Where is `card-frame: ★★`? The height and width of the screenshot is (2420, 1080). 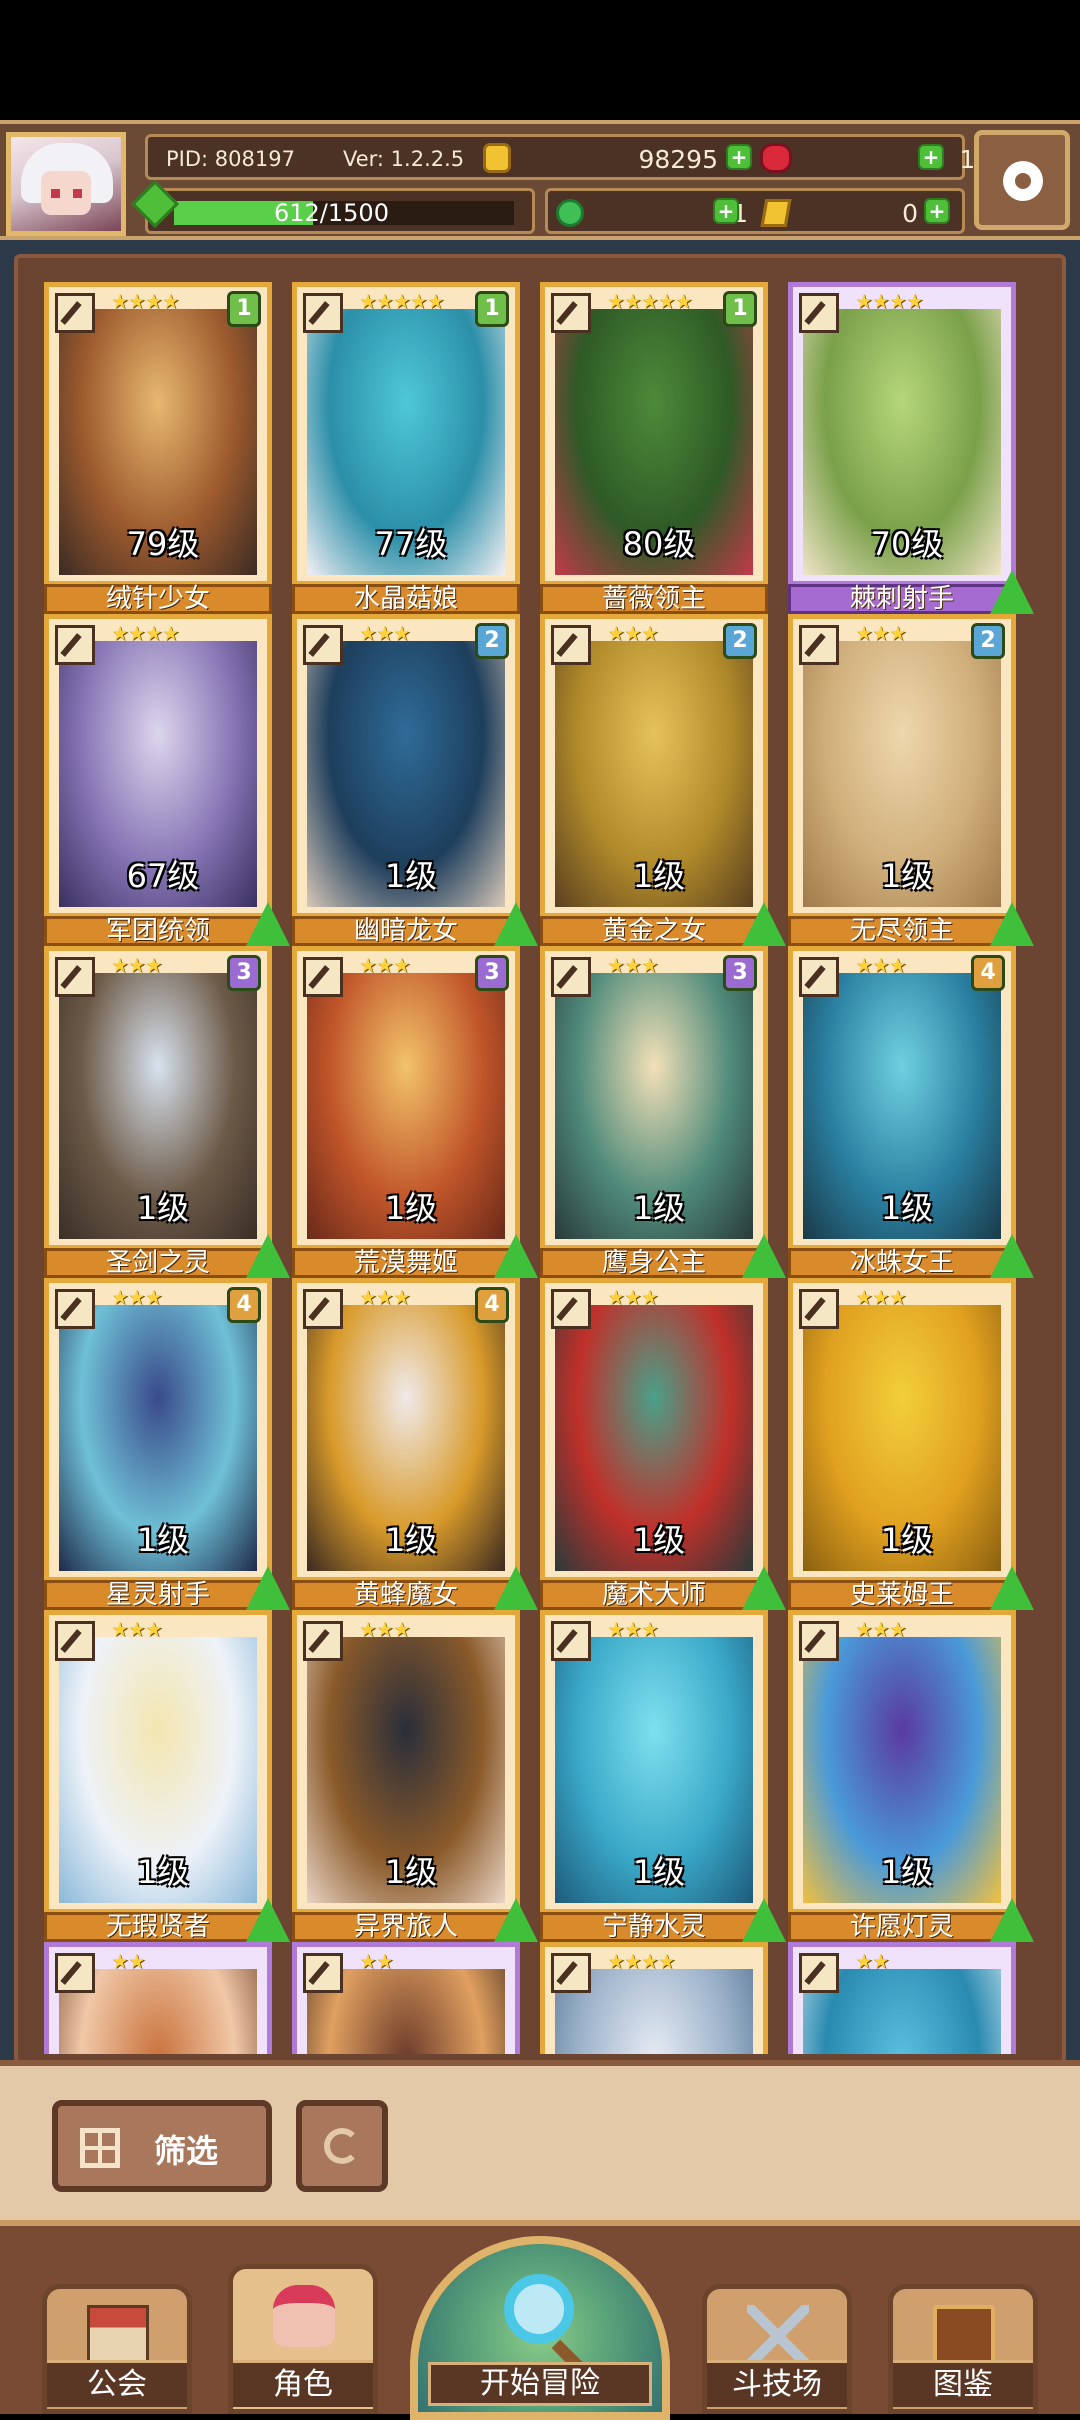 card-frame: ★★ is located at coordinates (406, 1998).